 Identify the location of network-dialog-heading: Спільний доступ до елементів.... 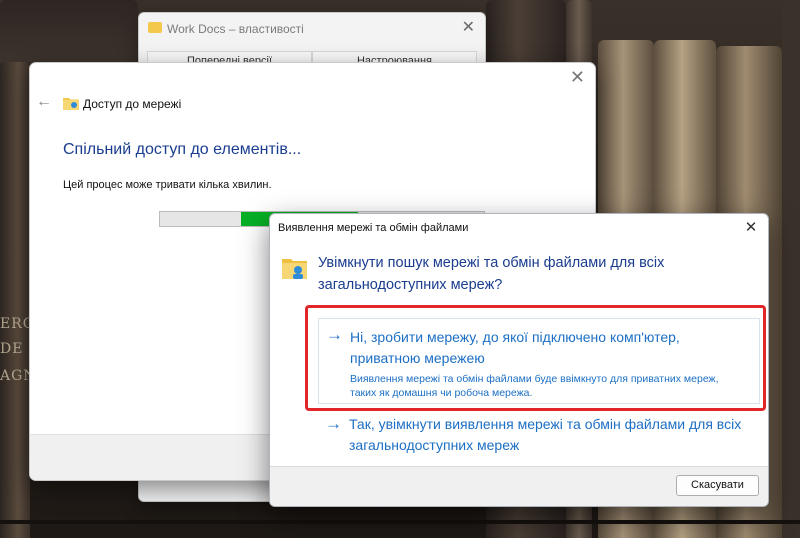
(182, 149).